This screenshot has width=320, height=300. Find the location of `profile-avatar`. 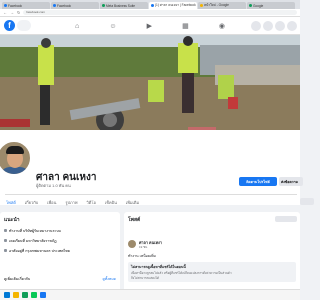

profile-avatar is located at coordinates (16, 158).